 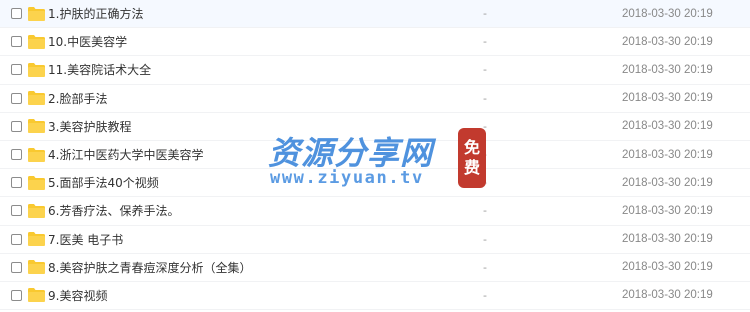 I want to click on file-row: 7.医美 电子书 - 2018-03-30 20:19, so click(x=375, y=240).